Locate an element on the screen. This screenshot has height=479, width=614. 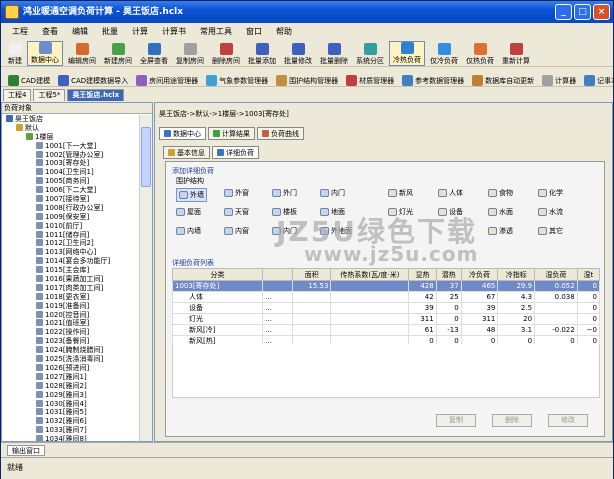
toolbar-button: CAD建模数据导入 is located at coordinates (93, 80).